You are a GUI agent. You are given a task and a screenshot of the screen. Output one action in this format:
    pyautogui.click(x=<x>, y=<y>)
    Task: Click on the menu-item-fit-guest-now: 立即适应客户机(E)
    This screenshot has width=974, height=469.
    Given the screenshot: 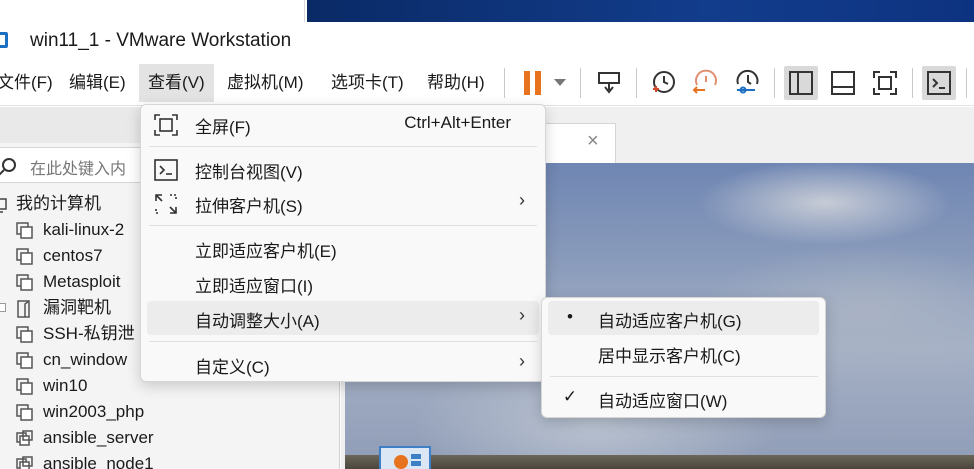 What is the action you would take?
    pyautogui.click(x=343, y=248)
    